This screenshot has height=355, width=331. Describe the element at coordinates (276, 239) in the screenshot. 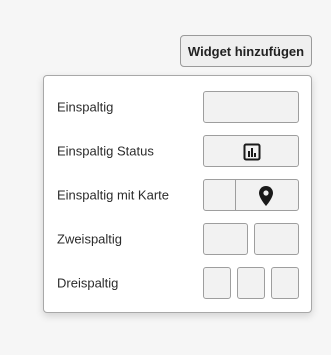

I see `two-column-preview-right` at that location.